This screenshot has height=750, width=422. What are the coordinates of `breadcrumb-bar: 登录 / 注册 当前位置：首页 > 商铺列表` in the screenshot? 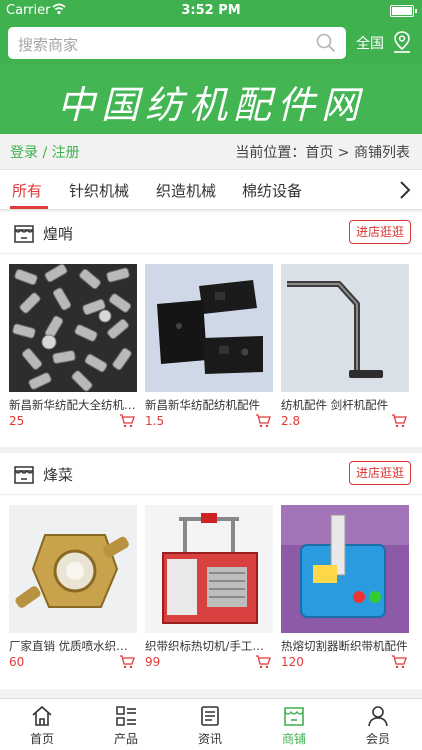 It's located at (211, 152).